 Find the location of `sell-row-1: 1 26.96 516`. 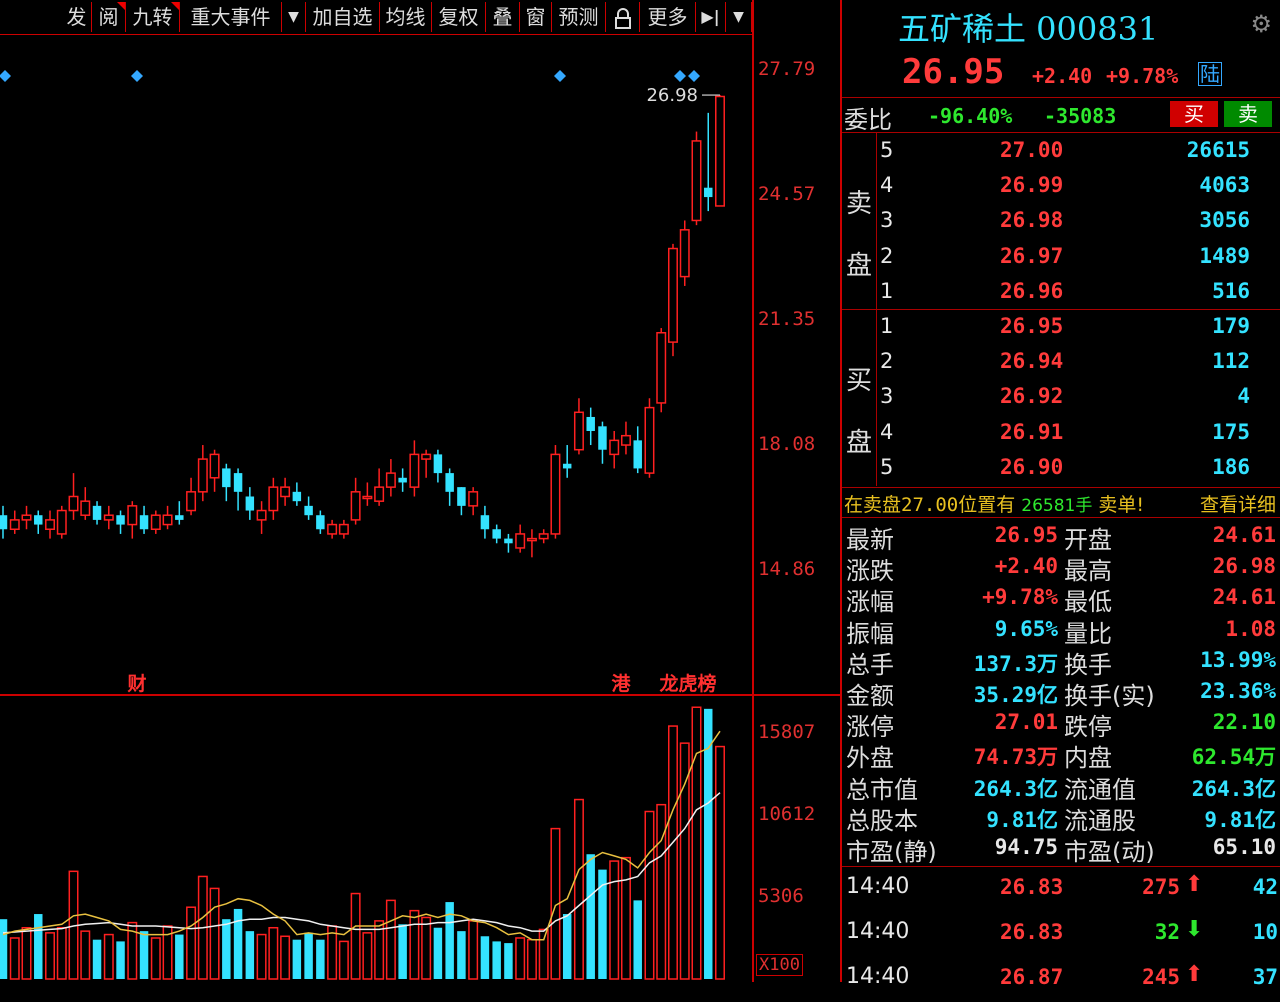

sell-row-1: 1 26.96 516 is located at coordinates (1061, 292).